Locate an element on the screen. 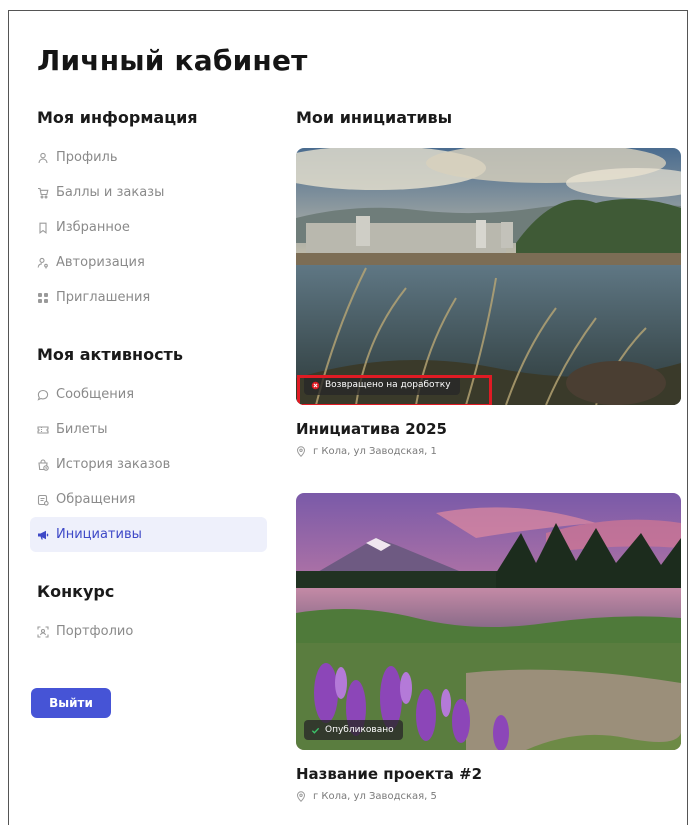 The height and width of the screenshot is (825, 697). nav-list-contest: Портфолио is located at coordinates (150, 631).